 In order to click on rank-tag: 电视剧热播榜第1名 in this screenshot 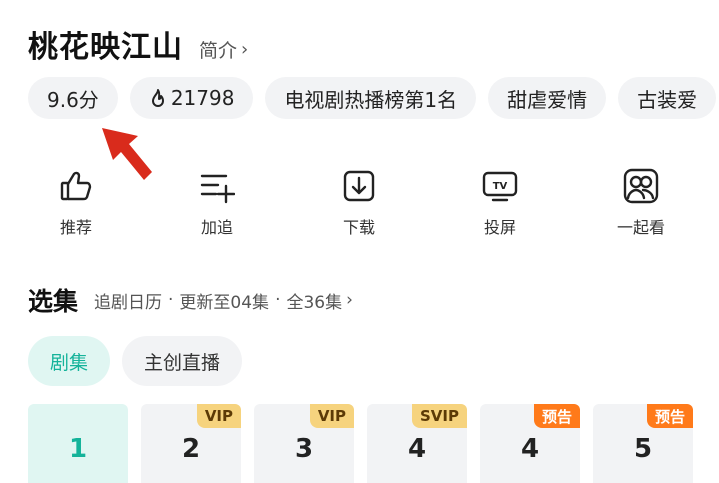, I will do `click(371, 98)`.